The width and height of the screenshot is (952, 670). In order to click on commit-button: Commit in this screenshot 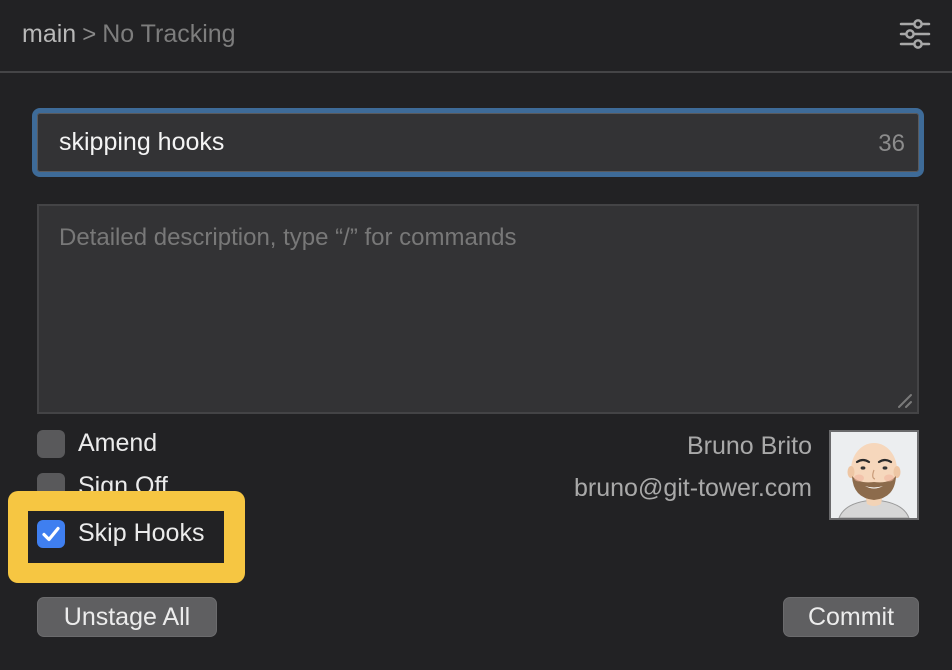, I will do `click(851, 617)`.